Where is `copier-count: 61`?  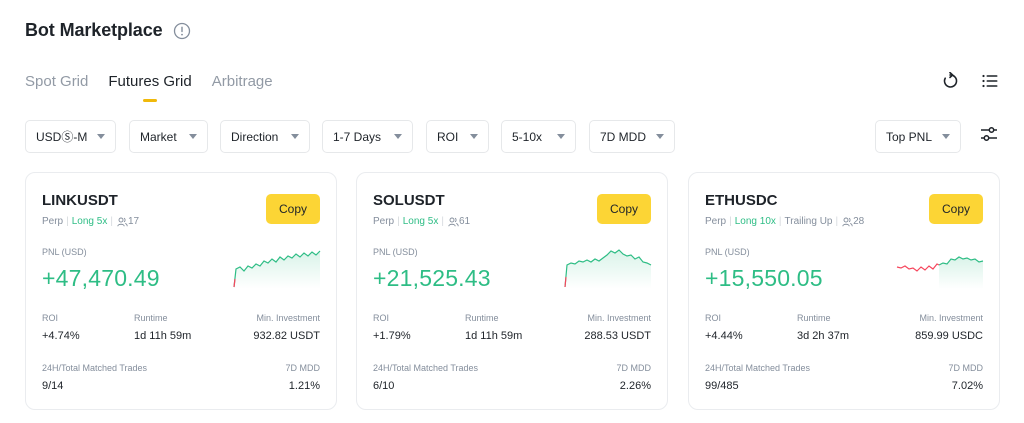 copier-count: 61 is located at coordinates (464, 221).